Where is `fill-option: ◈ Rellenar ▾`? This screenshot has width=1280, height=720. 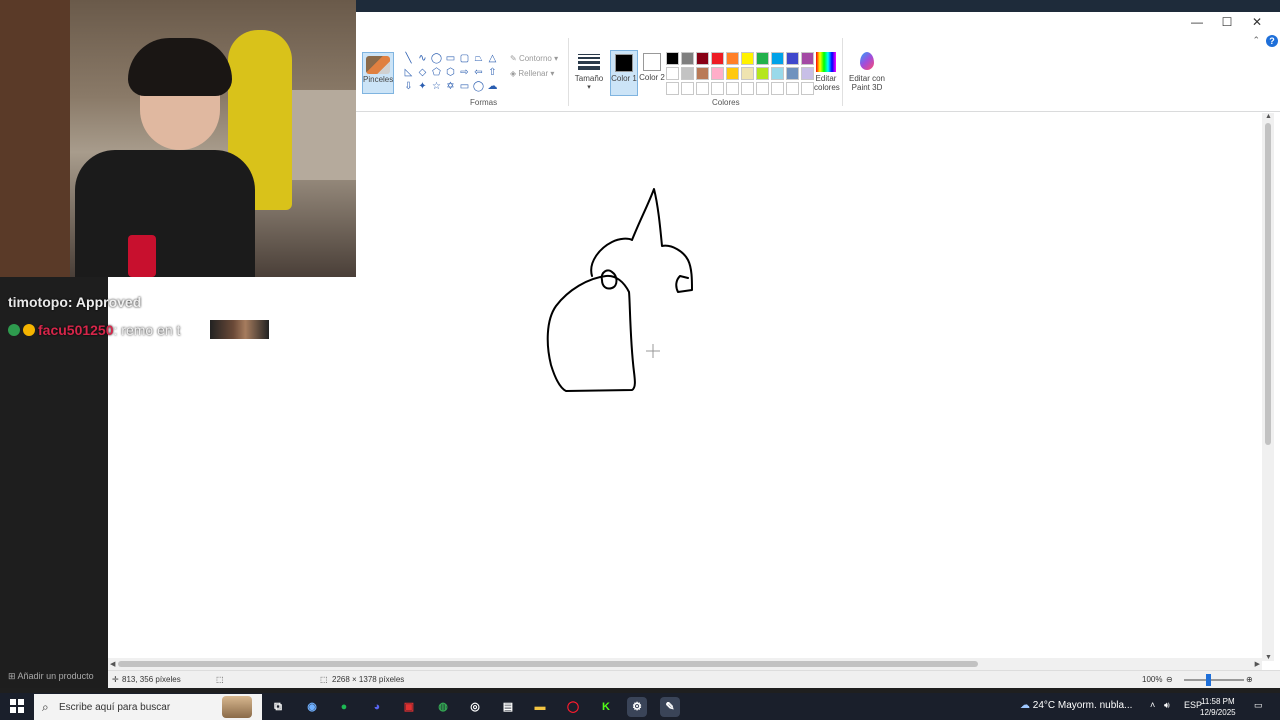
fill-option: ◈ Rellenar ▾ is located at coordinates (532, 73).